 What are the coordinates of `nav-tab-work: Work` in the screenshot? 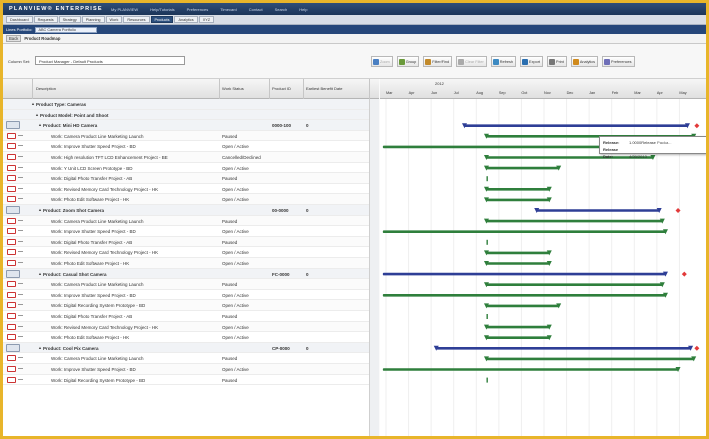 It's located at (114, 19).